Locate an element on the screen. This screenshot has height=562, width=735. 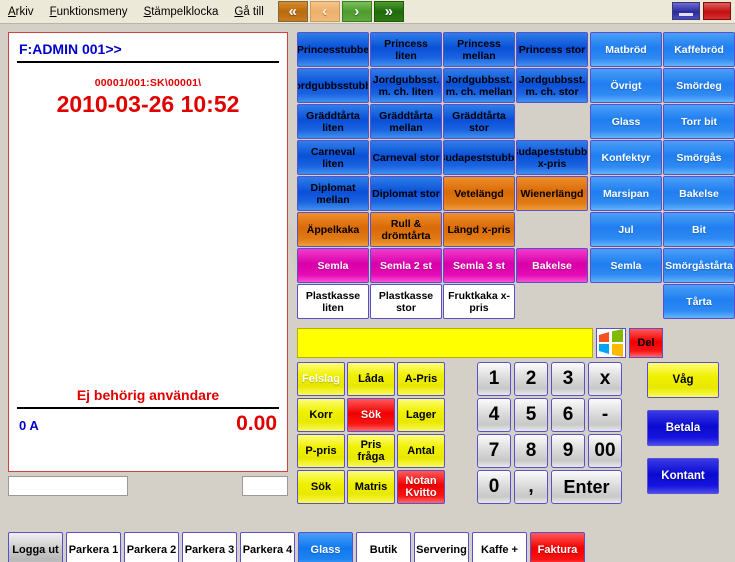
tab-parkera-1: Parkera 1 is located at coordinates (93, 547).